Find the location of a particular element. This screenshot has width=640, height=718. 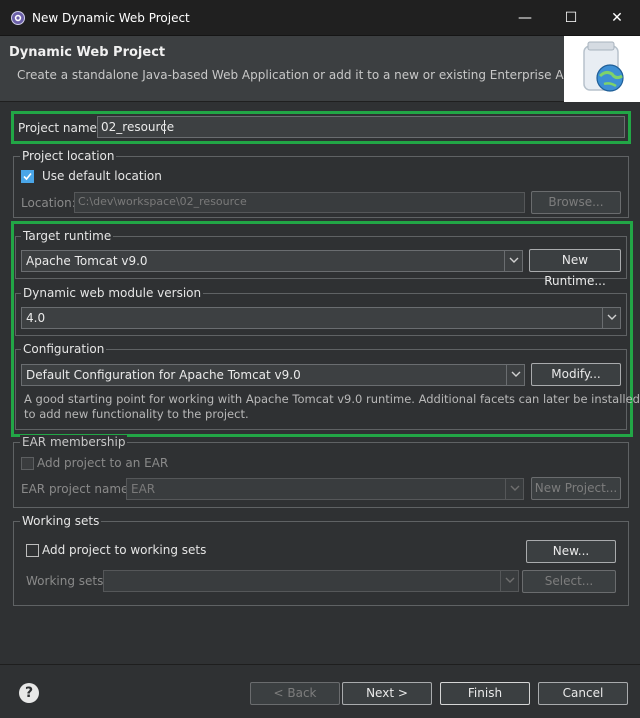

location-input: C:\dev\workspace\02_resource is located at coordinates (299, 202).